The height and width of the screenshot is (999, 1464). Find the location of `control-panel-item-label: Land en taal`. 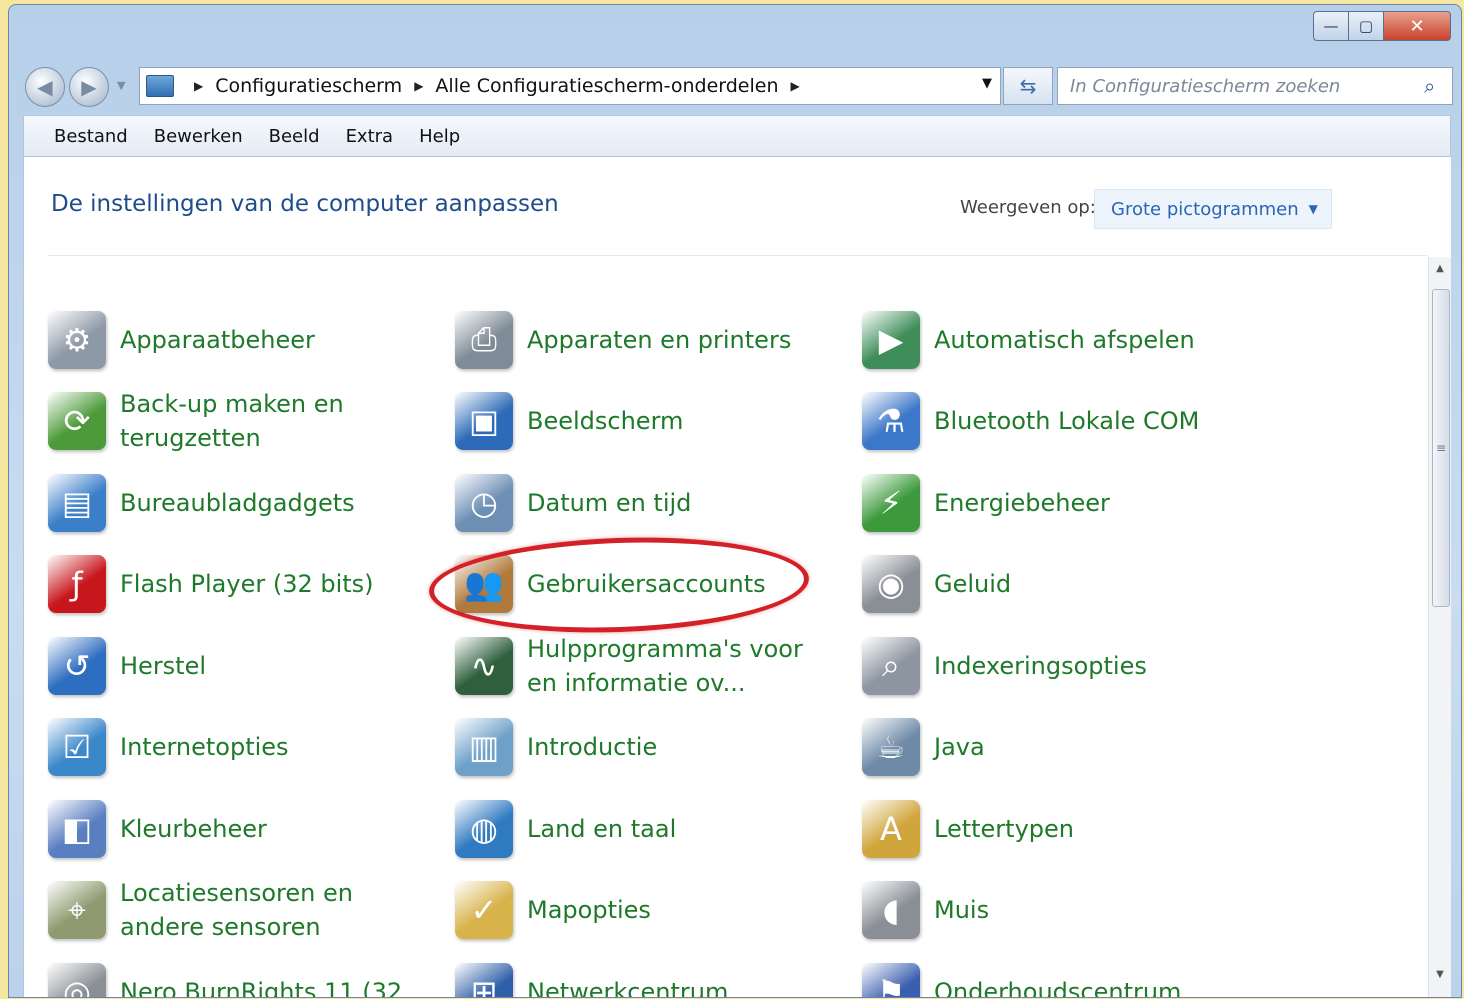

control-panel-item-label: Land en taal is located at coordinates (601, 829).